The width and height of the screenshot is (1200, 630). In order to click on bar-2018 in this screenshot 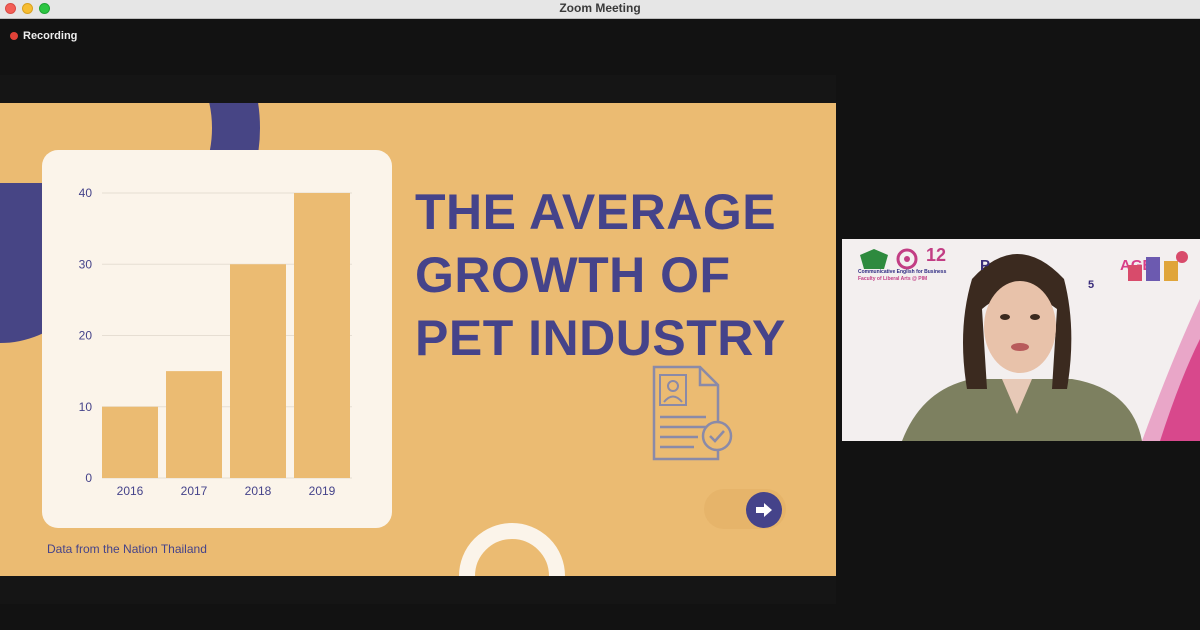, I will do `click(258, 371)`.